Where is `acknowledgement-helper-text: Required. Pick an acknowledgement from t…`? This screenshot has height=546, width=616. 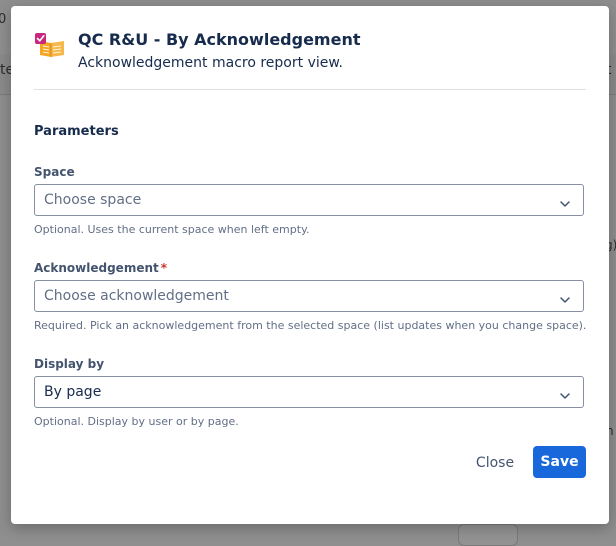 acknowledgement-helper-text: Required. Pick an acknowledgement from t… is located at coordinates (310, 325).